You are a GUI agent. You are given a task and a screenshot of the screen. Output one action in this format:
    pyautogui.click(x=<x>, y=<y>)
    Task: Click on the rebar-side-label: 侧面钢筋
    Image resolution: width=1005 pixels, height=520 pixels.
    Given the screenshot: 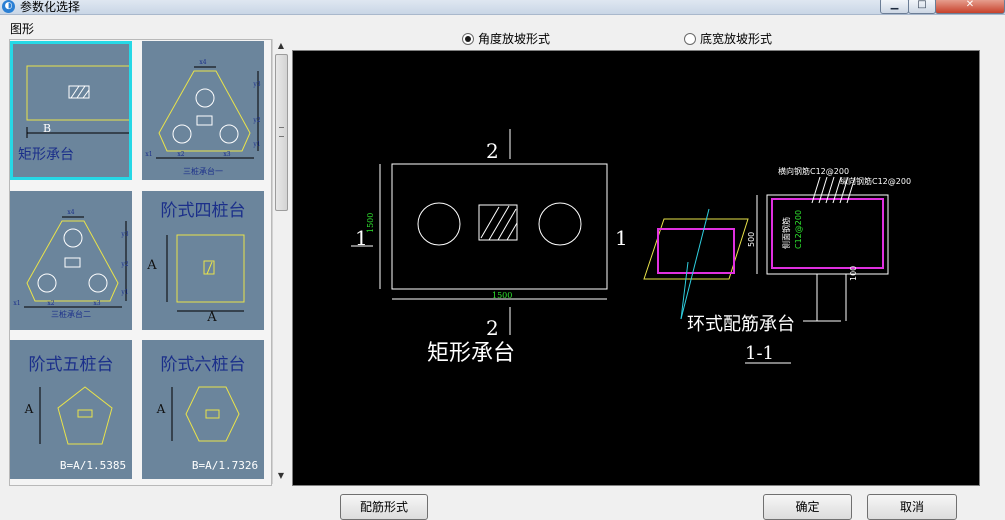 What is the action you would take?
    pyautogui.click(x=786, y=233)
    